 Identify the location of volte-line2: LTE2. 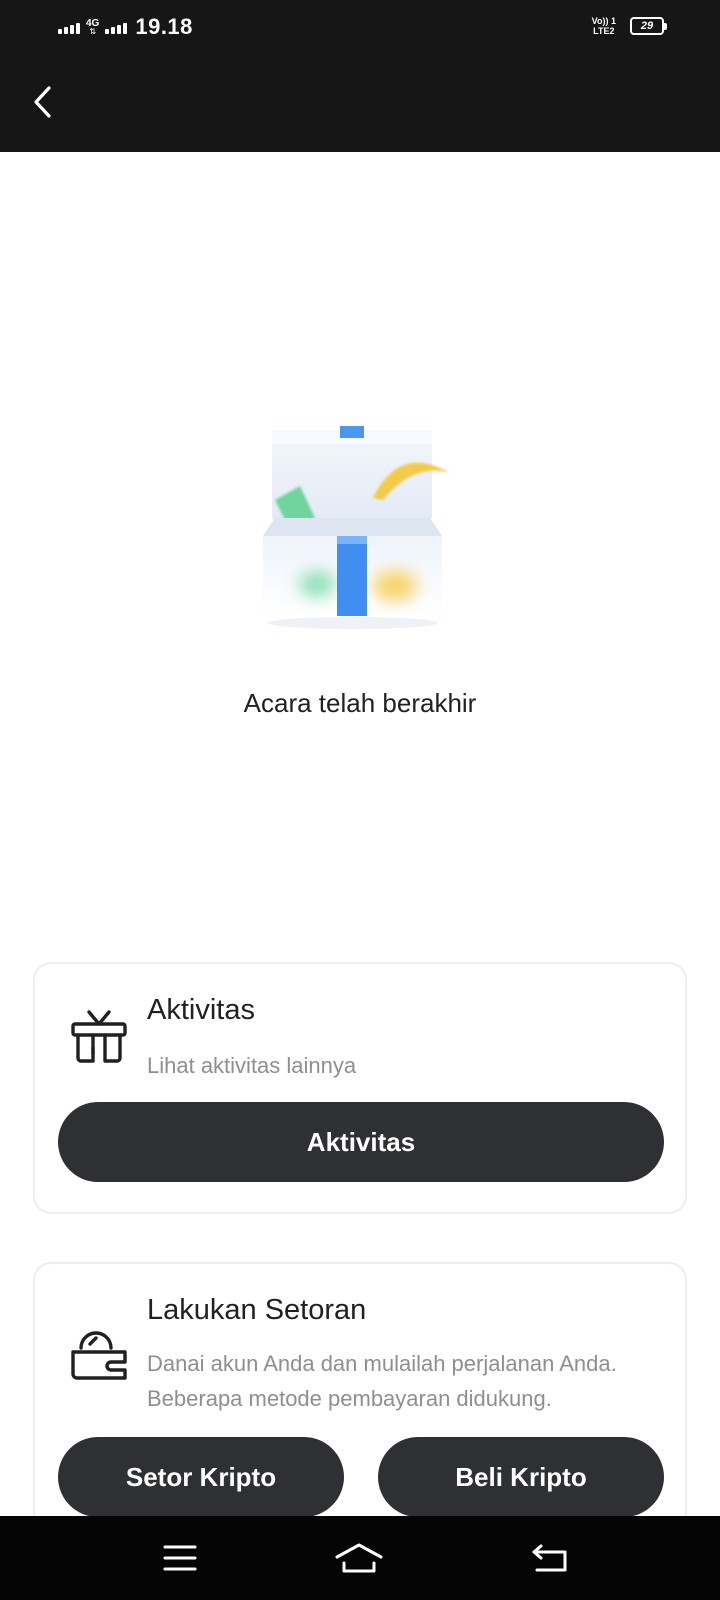
(604, 31).